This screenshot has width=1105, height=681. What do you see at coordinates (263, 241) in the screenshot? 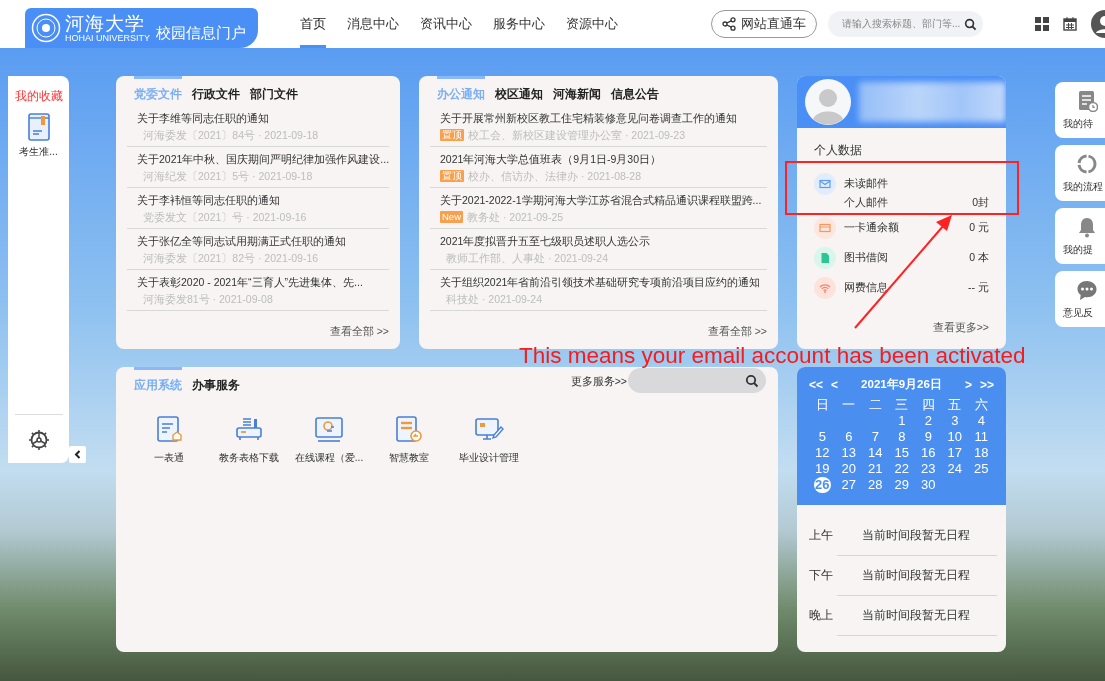
I see `news-title: 关于张亿全等同志试用期满正式任职的通知` at bounding box center [263, 241].